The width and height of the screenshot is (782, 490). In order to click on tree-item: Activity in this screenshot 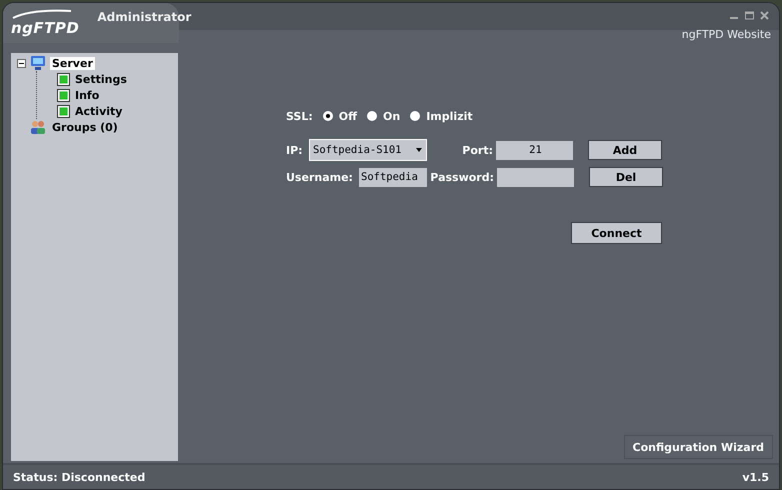, I will do `click(98, 111)`.